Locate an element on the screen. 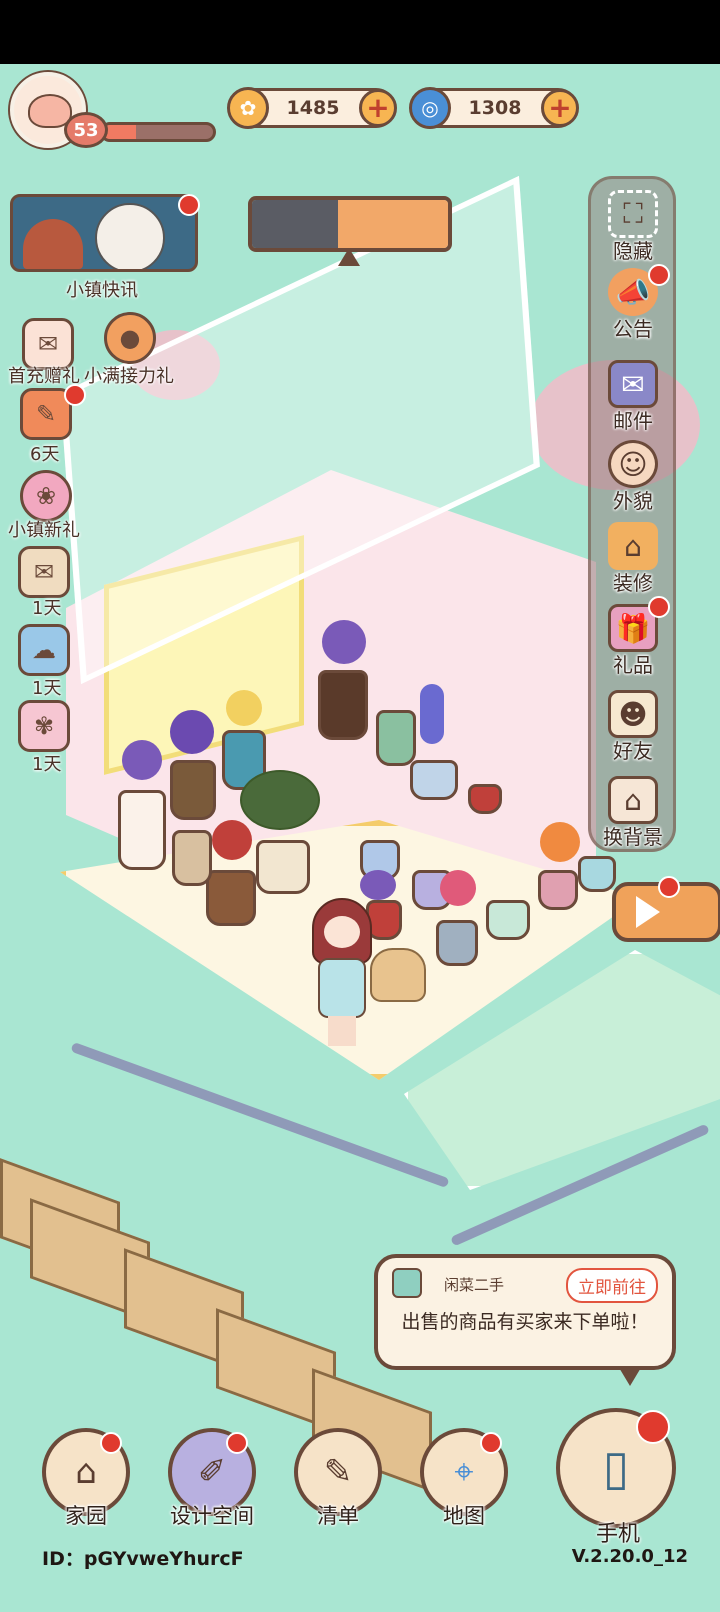 The width and height of the screenshot is (720, 1612). dock-design-label: 设计空间 is located at coordinates (212, 1516).